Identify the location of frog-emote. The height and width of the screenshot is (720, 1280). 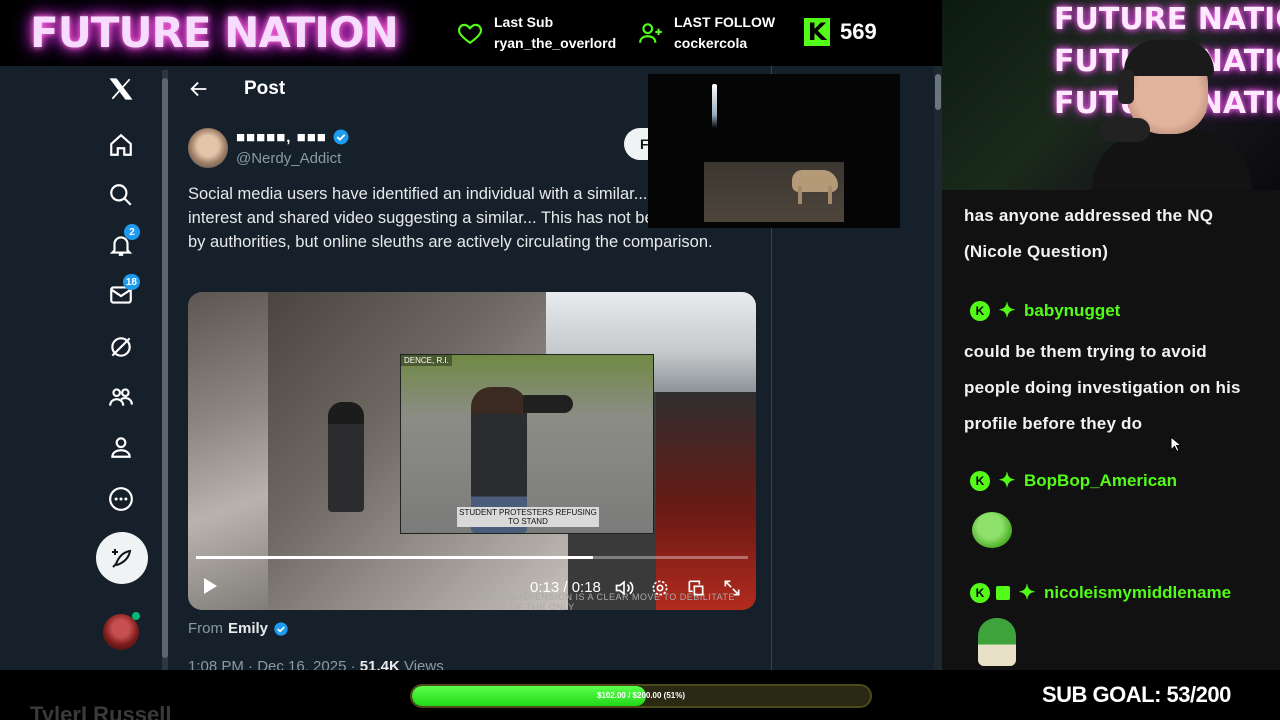
(992, 530).